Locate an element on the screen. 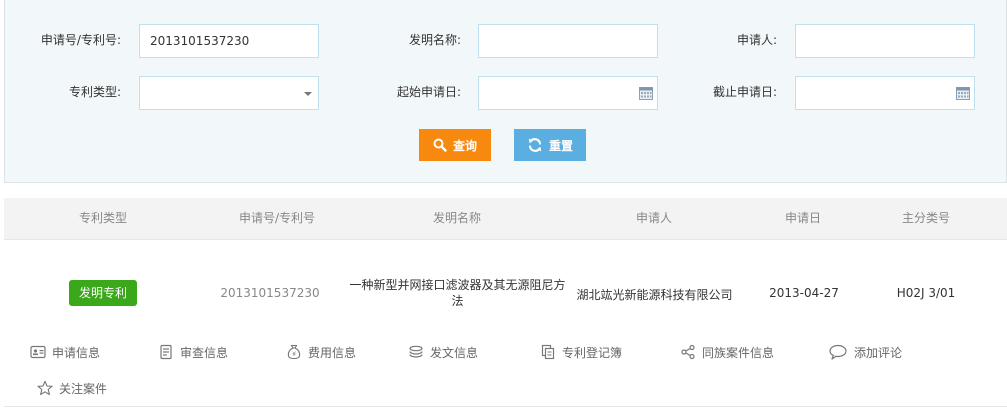 This screenshot has width=1007, height=413. document-icon is located at coordinates (166, 352).